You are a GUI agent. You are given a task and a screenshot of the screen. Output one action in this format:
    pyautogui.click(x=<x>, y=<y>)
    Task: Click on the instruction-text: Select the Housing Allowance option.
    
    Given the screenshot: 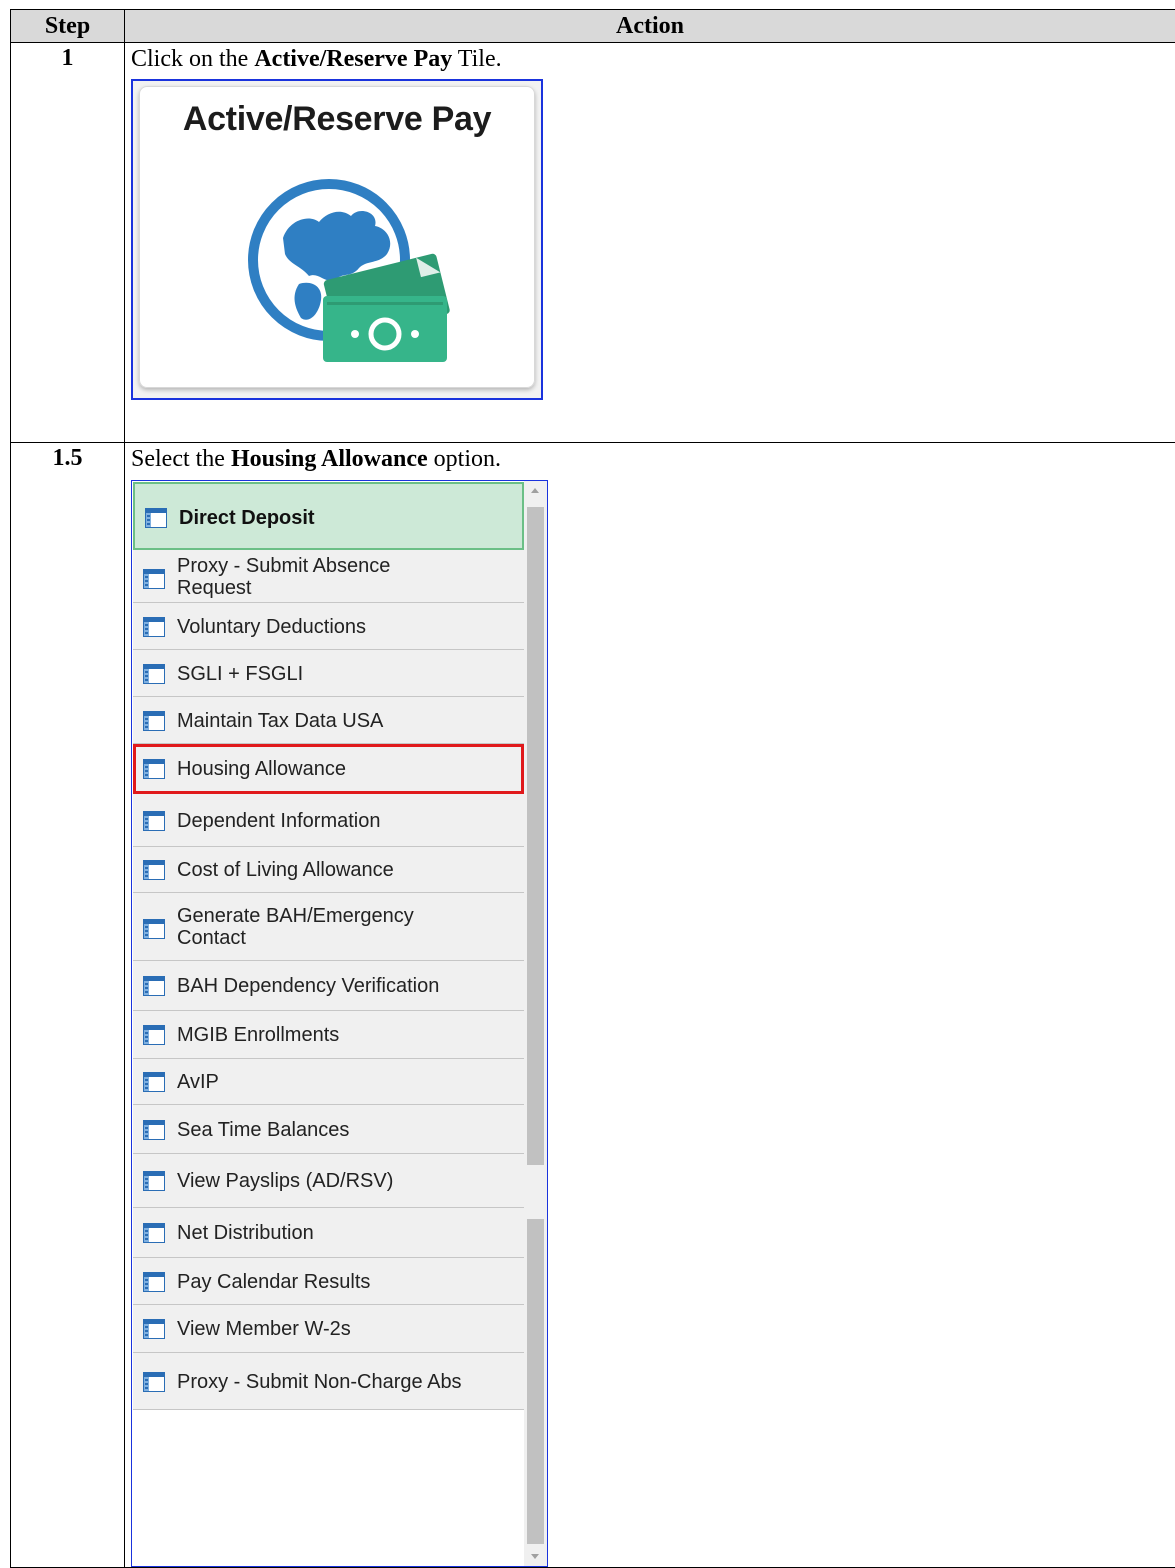 What is the action you would take?
    pyautogui.click(x=650, y=459)
    